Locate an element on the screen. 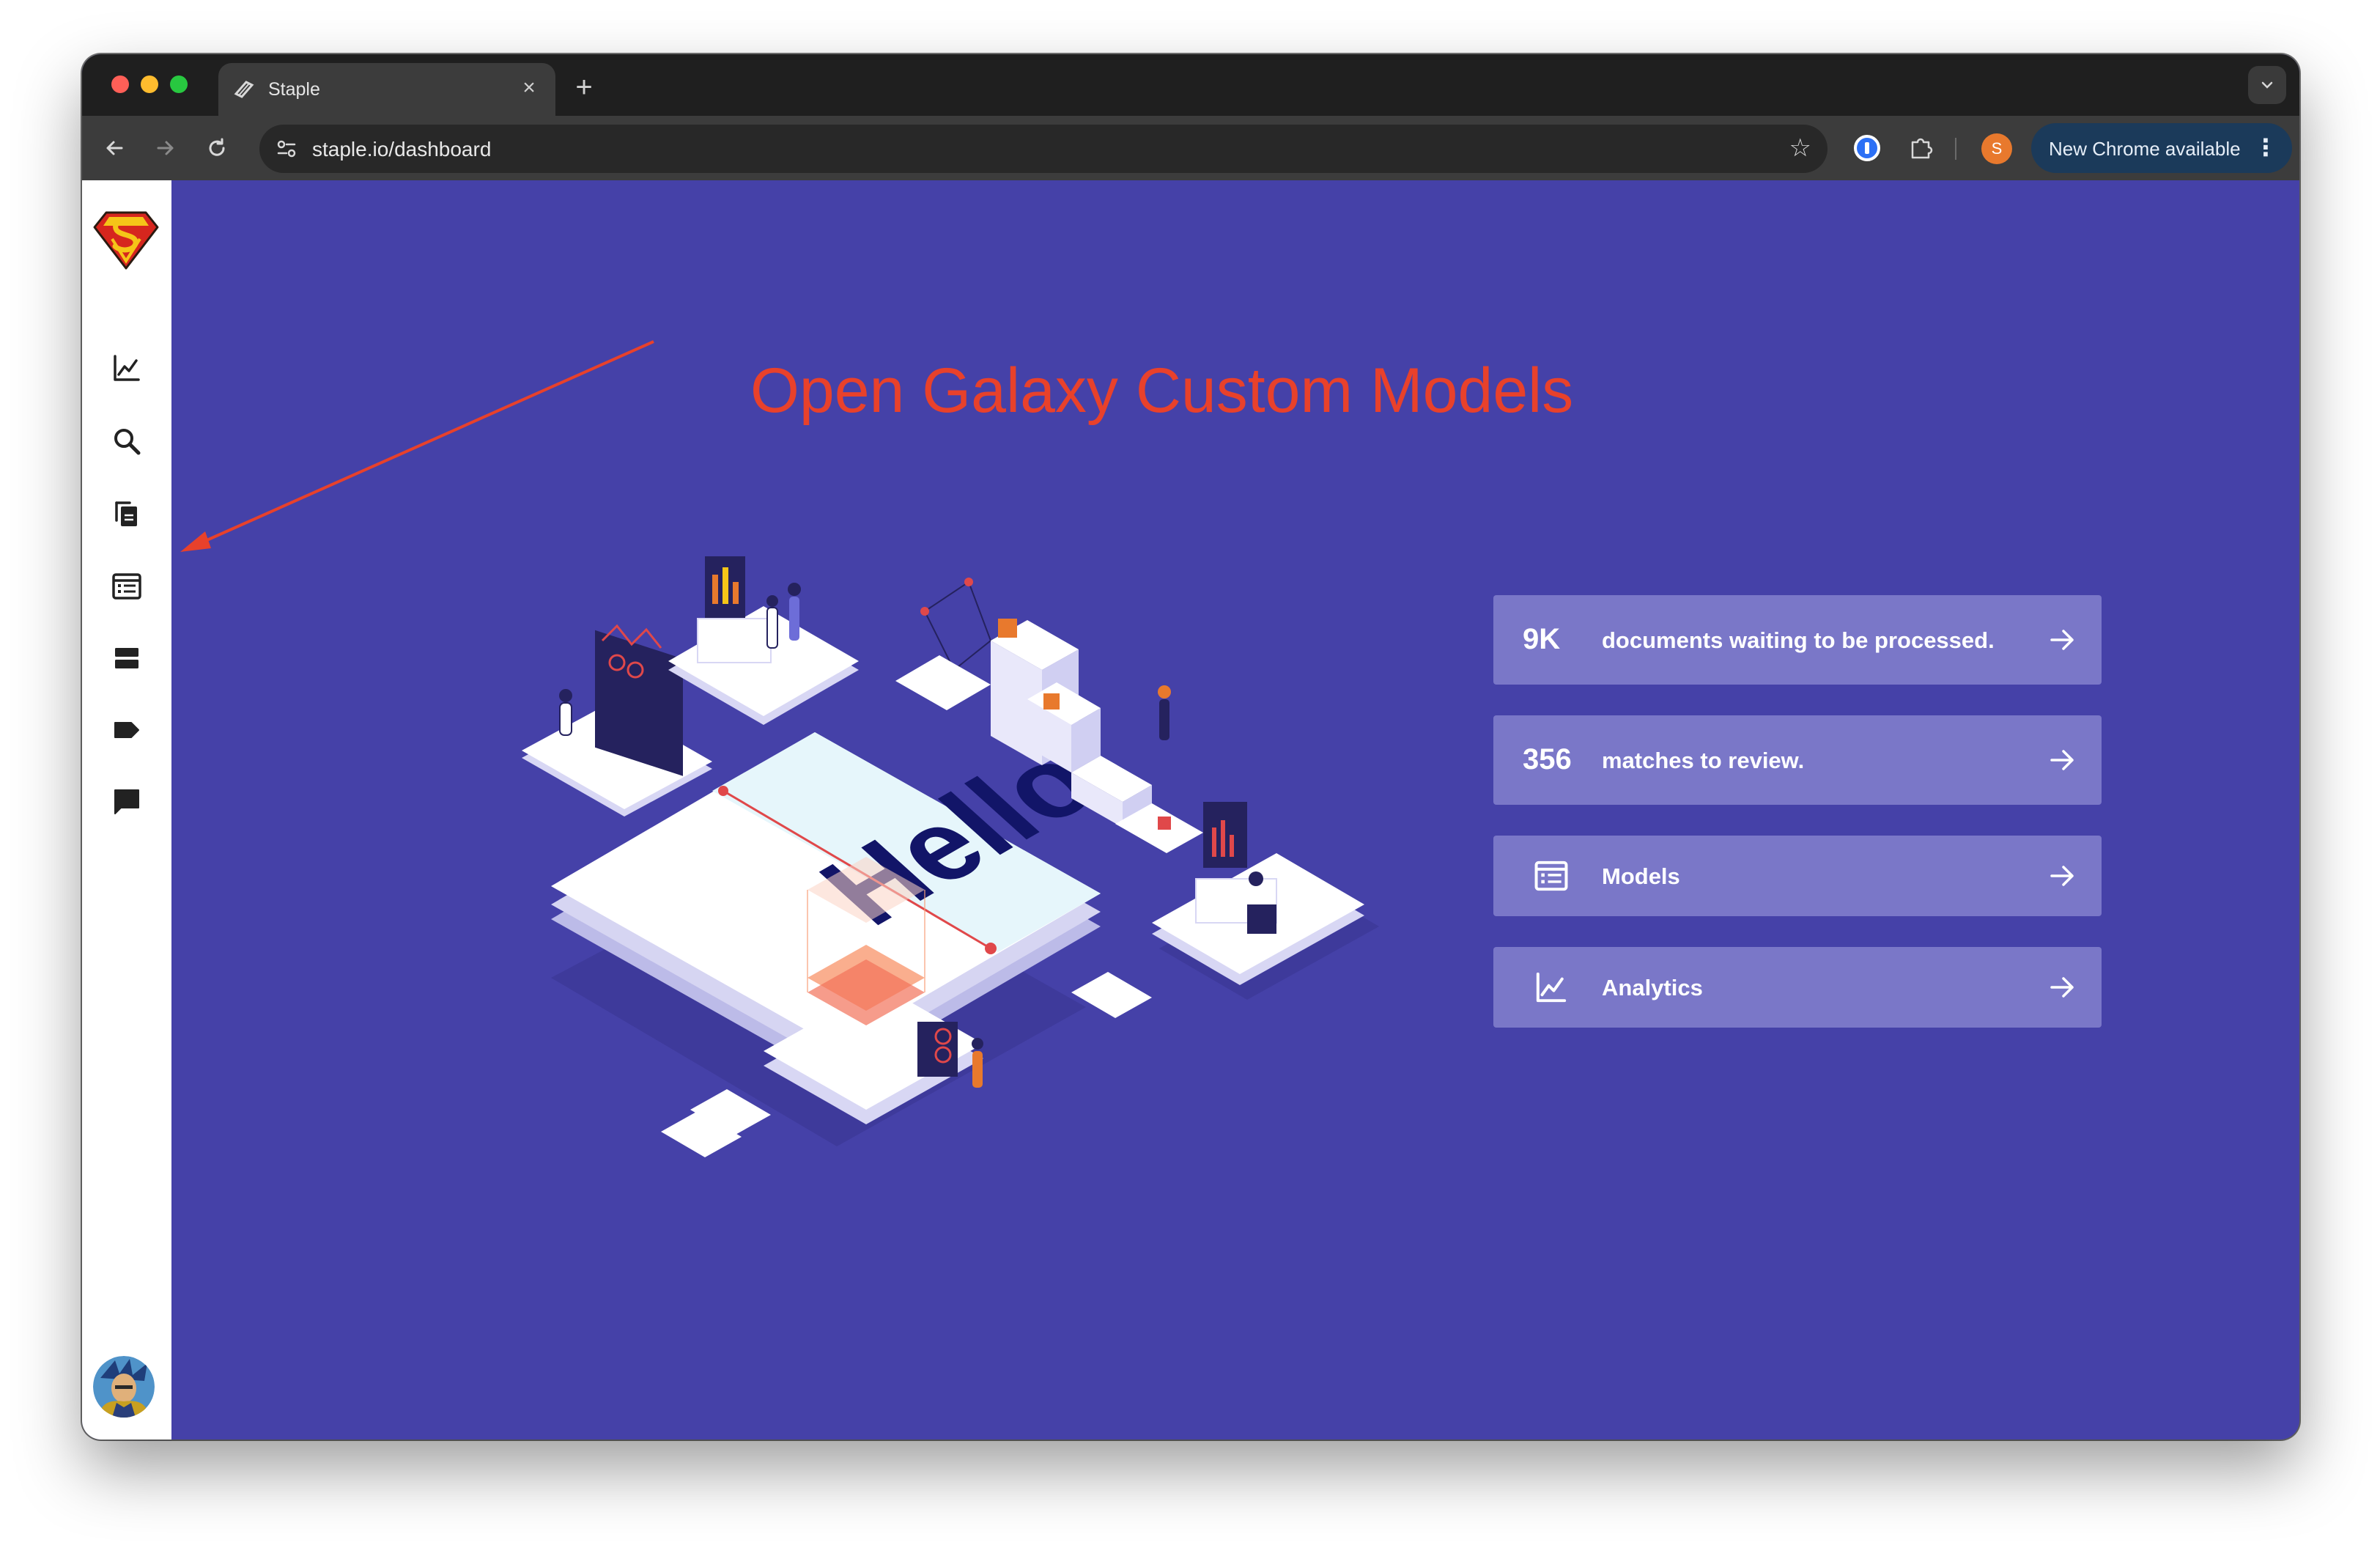  matches-review-card: 356 matches to review. is located at coordinates (1797, 760).